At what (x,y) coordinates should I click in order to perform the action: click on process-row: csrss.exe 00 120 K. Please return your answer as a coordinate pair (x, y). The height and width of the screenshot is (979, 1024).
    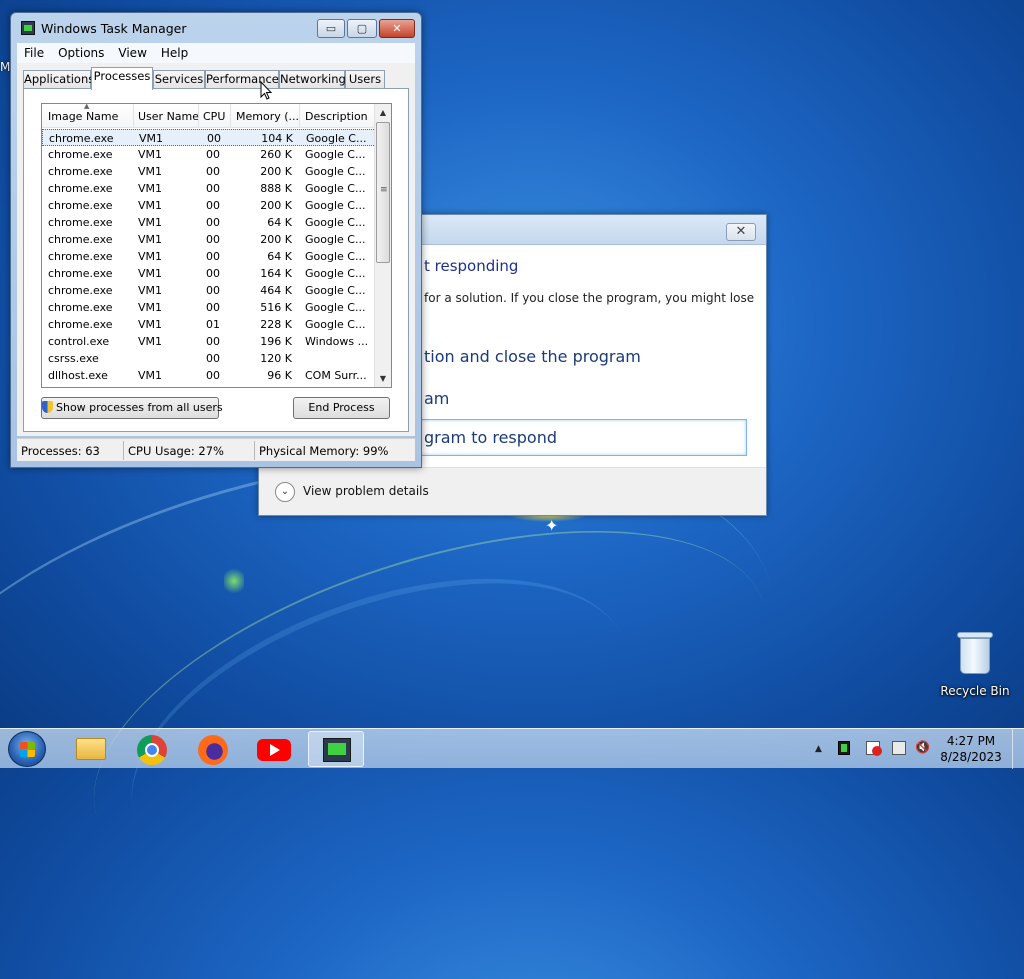
    Looking at the image, I should click on (209, 358).